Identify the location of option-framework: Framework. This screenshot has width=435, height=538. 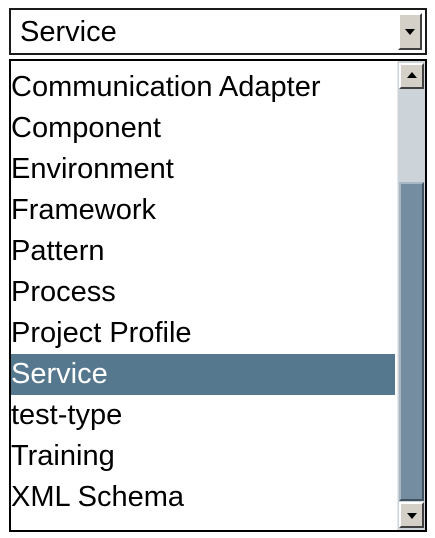
(203, 210).